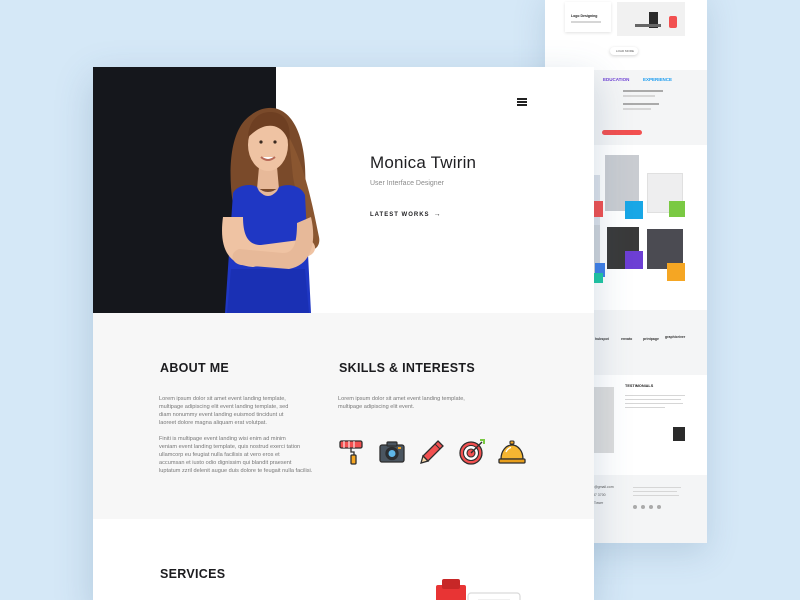  I want to click on hero-role: User Interface Designer, so click(407, 183).